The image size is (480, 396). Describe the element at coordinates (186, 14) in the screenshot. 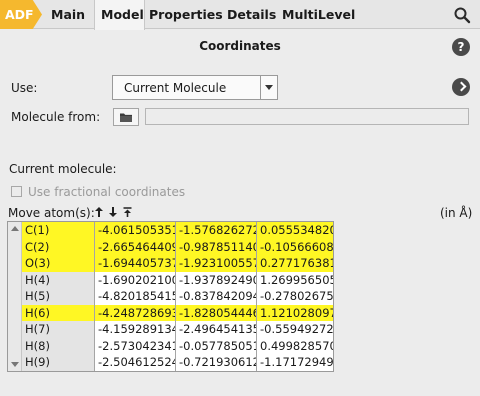

I see `tab-properties: Properties` at that location.